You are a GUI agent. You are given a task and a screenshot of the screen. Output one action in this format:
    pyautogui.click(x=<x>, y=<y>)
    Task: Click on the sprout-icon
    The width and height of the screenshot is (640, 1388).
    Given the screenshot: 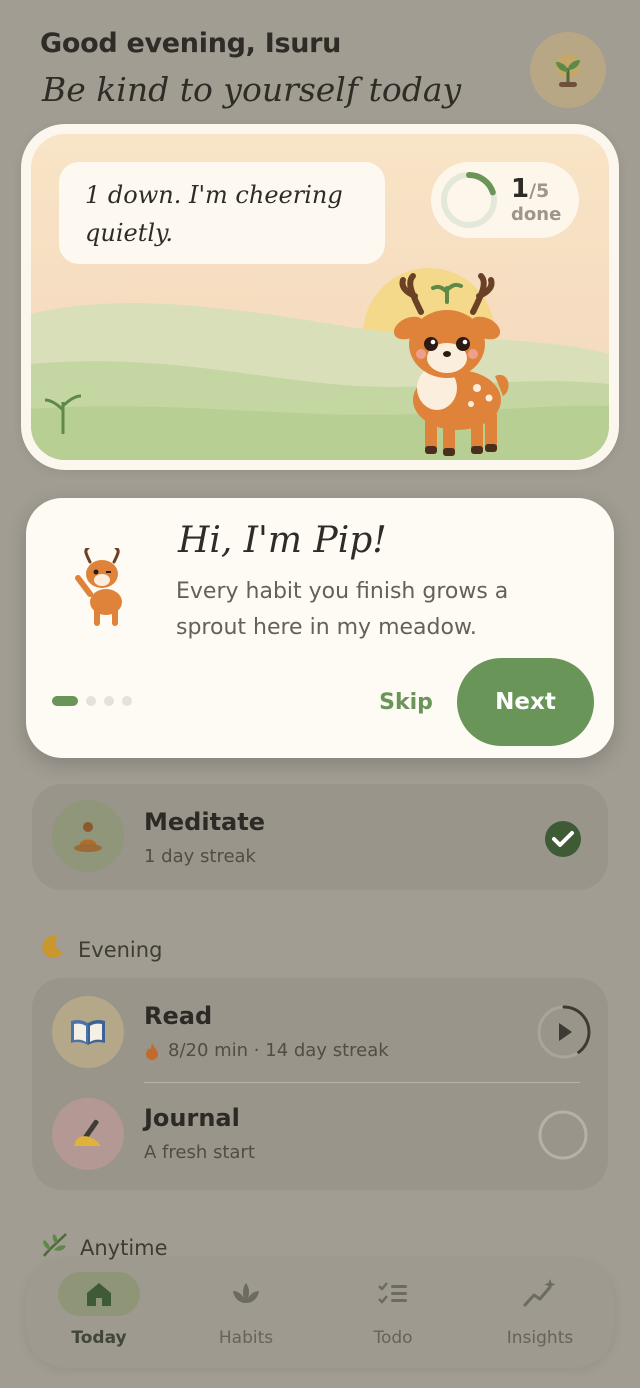 What is the action you would take?
    pyautogui.click(x=568, y=70)
    